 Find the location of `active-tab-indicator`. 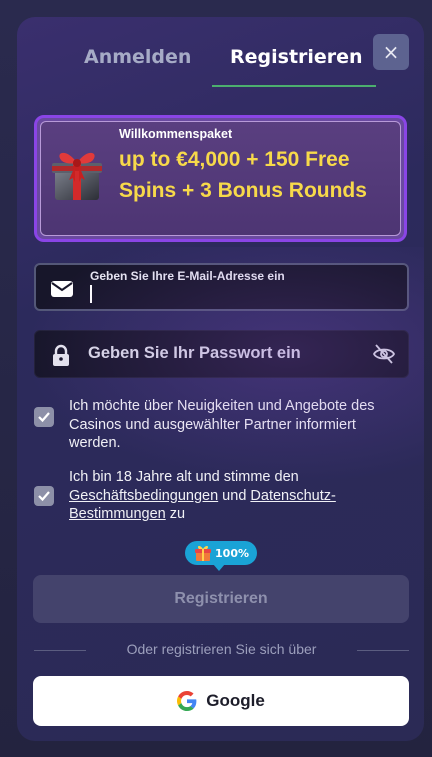

active-tab-indicator is located at coordinates (294, 86).